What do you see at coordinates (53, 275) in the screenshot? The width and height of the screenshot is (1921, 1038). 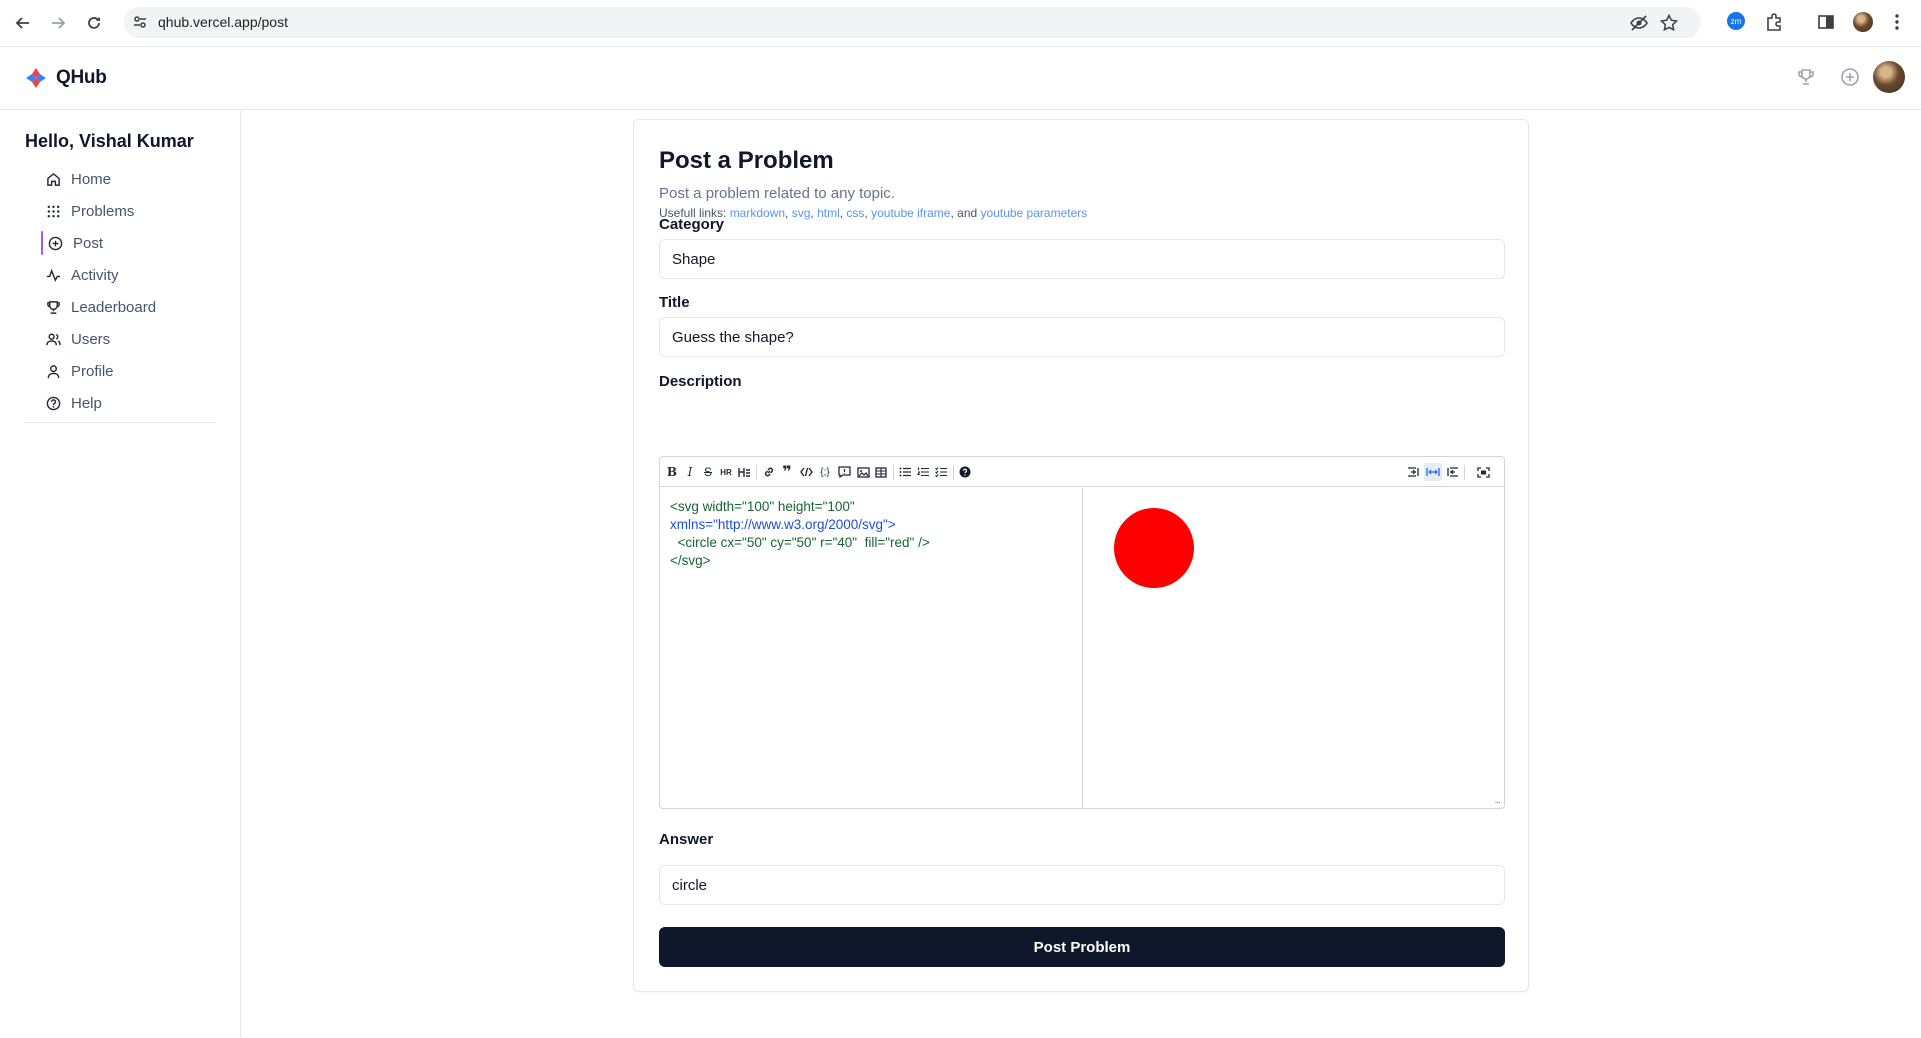 I see `activity-icon` at bounding box center [53, 275].